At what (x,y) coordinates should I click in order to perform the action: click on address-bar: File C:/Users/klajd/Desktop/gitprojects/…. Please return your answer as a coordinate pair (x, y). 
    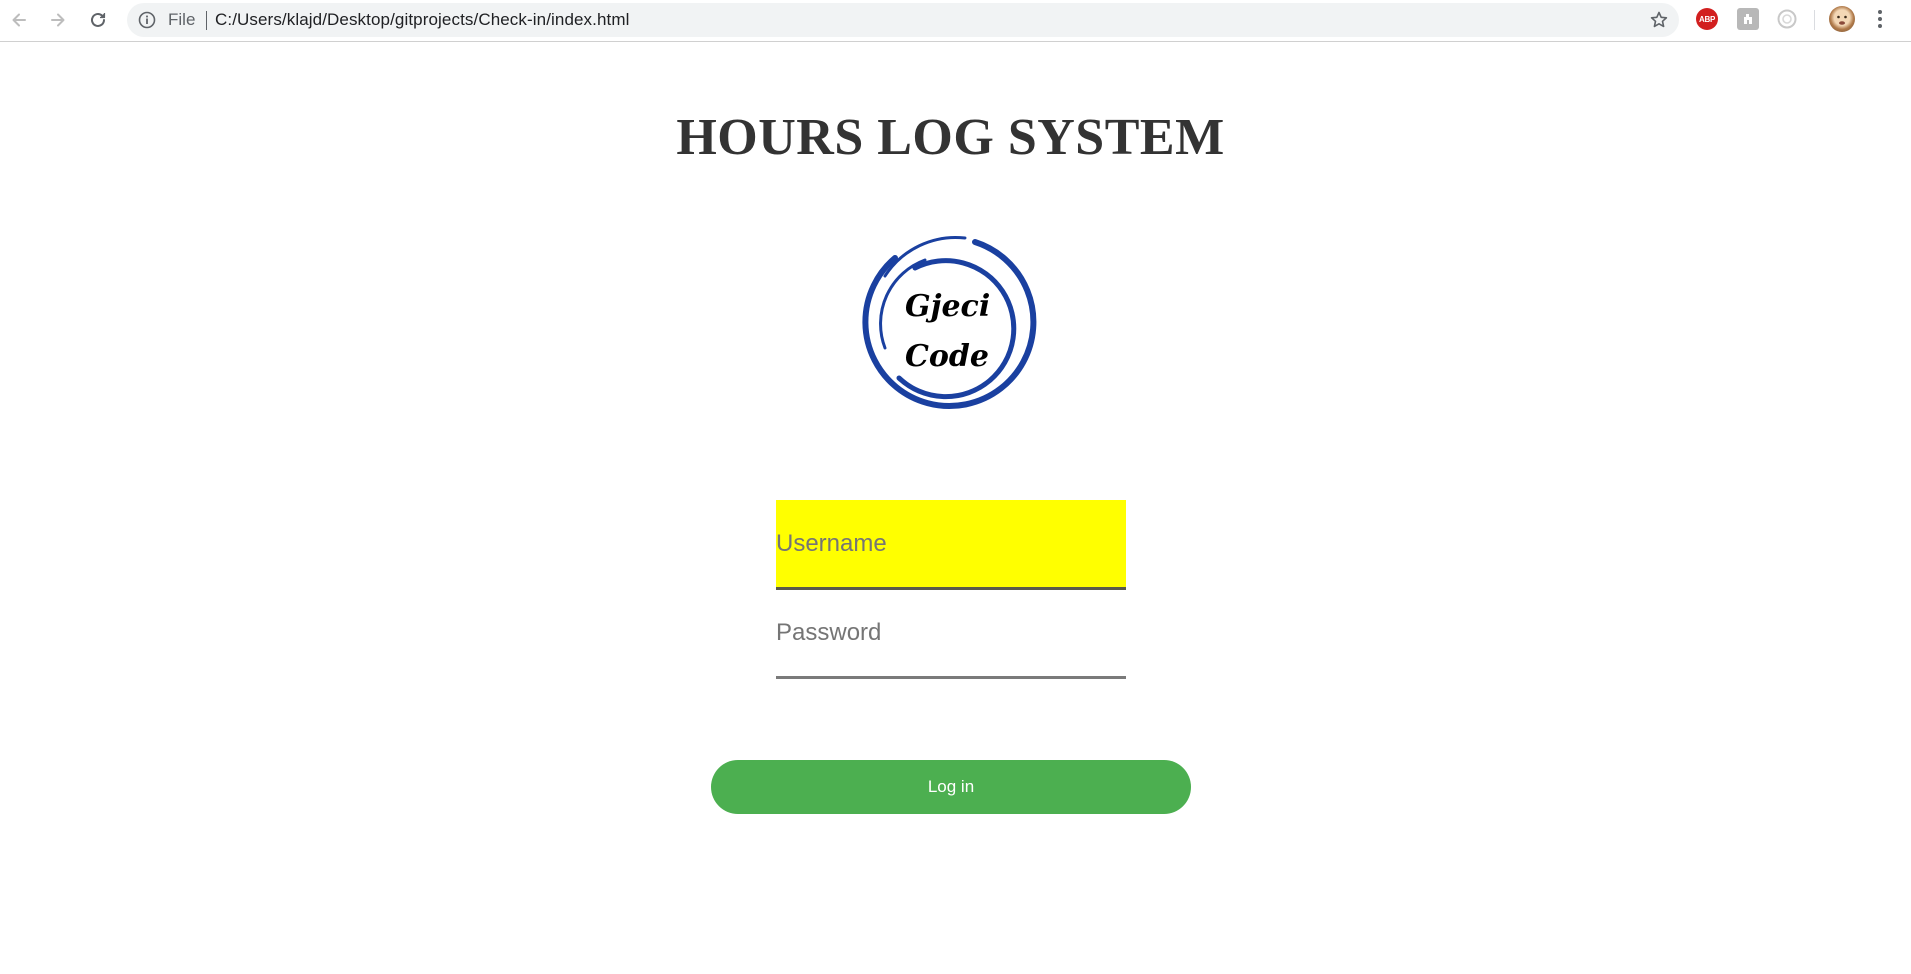
    Looking at the image, I should click on (903, 20).